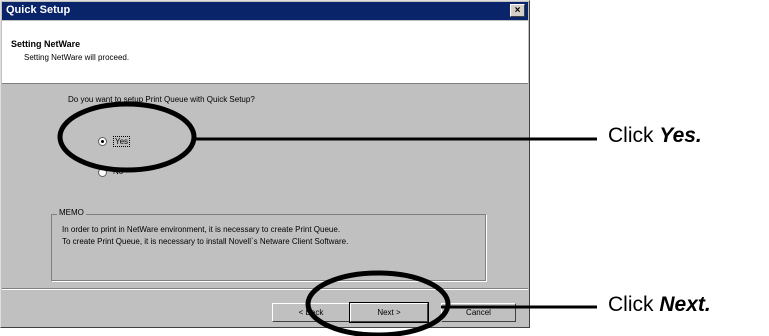 The image size is (769, 336). Describe the element at coordinates (517, 10) in the screenshot. I see `close-button: ×` at that location.